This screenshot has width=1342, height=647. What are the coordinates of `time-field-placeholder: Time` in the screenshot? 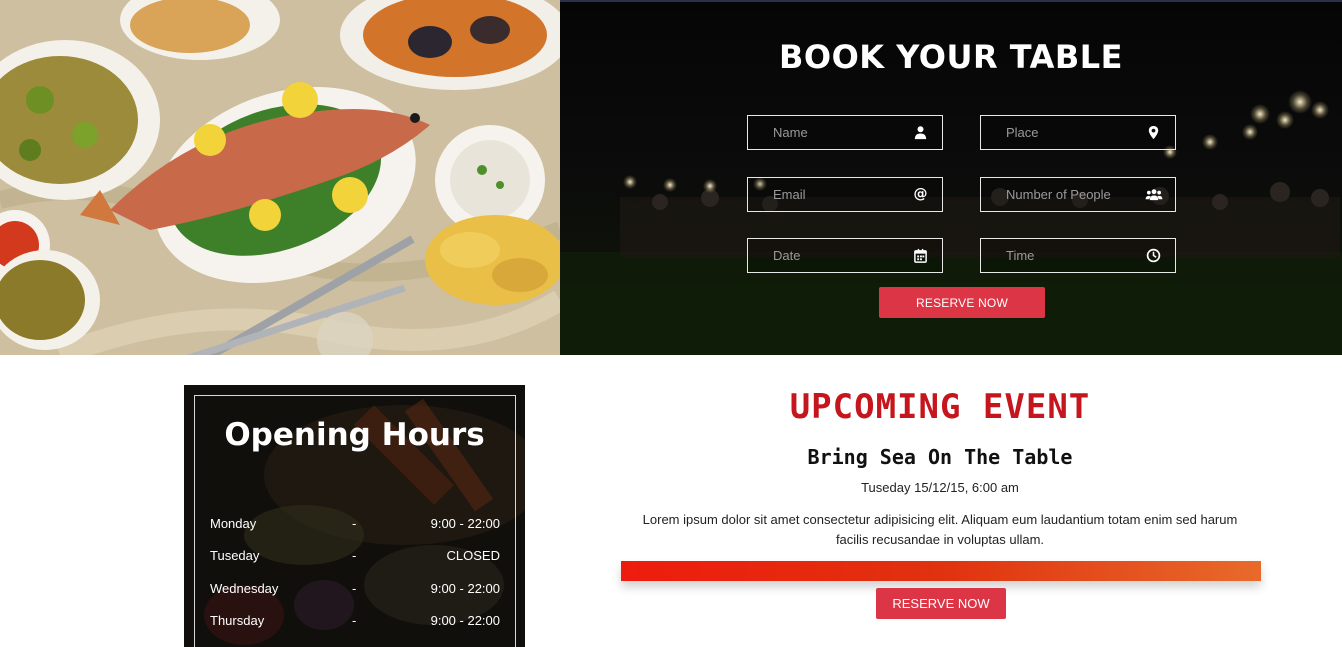 It's located at (1020, 255).